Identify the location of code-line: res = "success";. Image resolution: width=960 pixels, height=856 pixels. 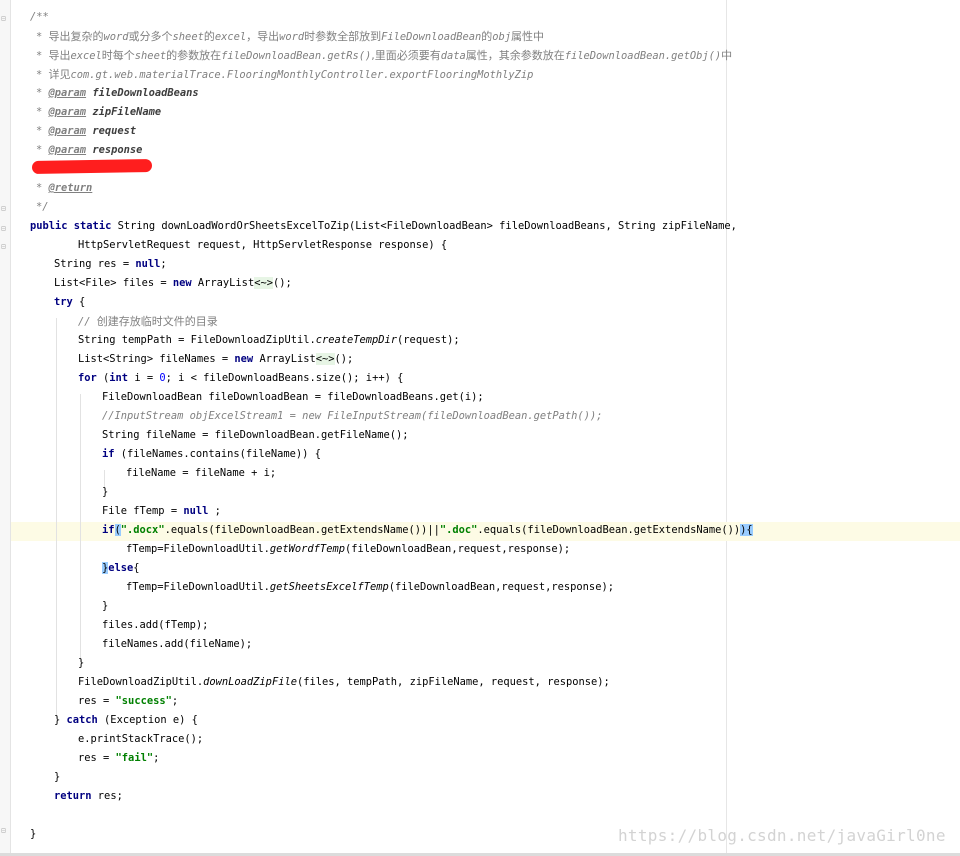
(128, 701).